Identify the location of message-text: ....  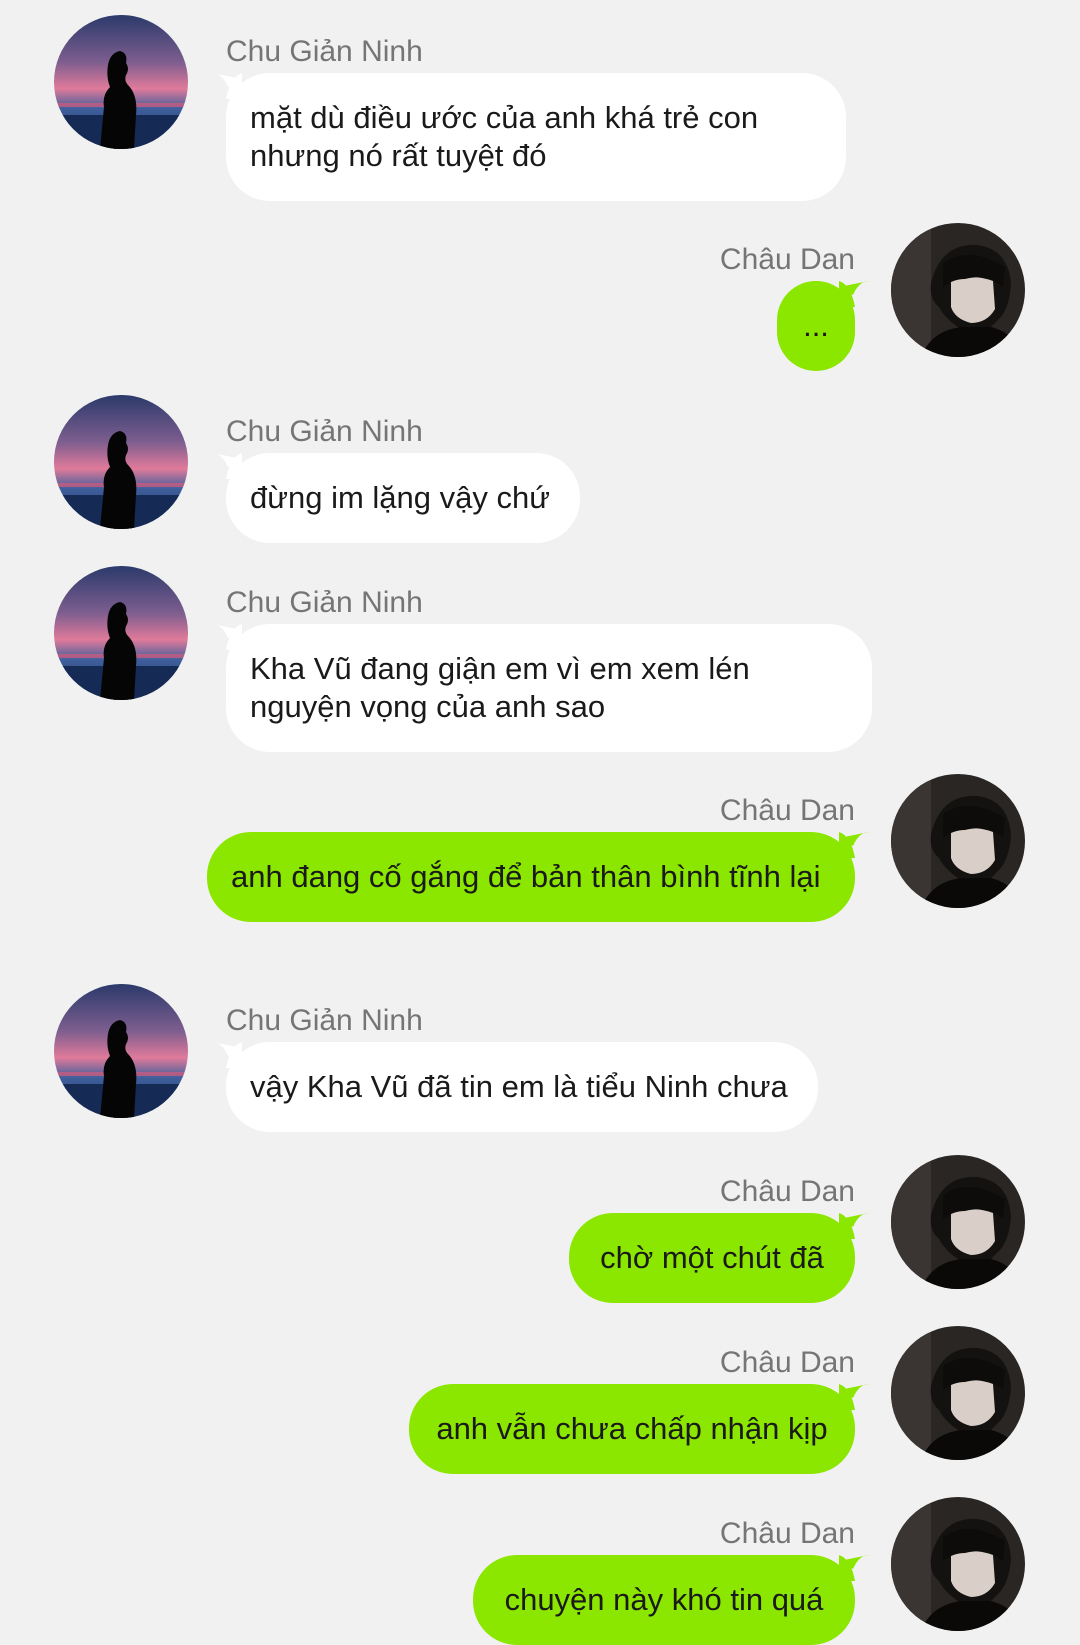
(816, 325).